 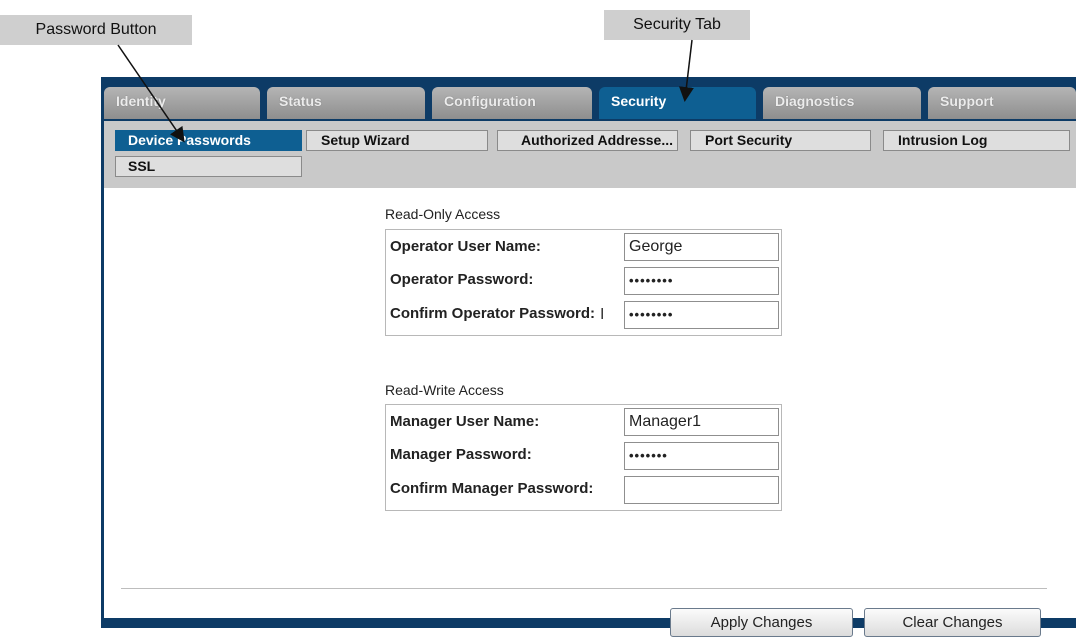 I want to click on text-cursor-icon: I, so click(x=602, y=314).